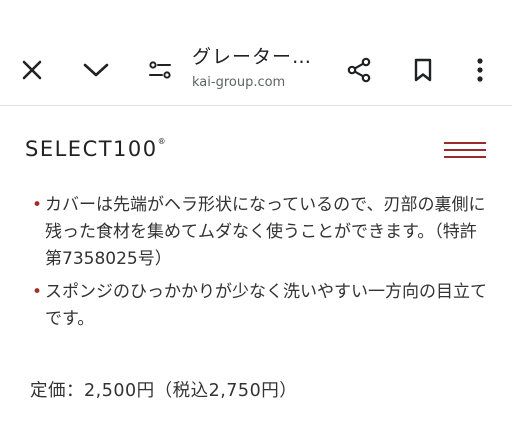 The image size is (512, 430). I want to click on hamburger-menu-button, so click(465, 150).